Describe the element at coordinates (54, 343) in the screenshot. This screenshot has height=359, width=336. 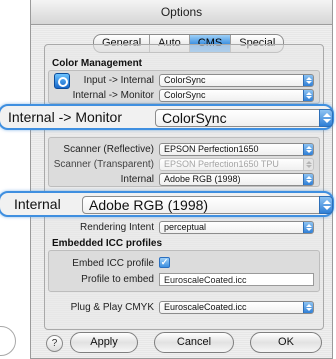
I see `help-button: ?` at that location.